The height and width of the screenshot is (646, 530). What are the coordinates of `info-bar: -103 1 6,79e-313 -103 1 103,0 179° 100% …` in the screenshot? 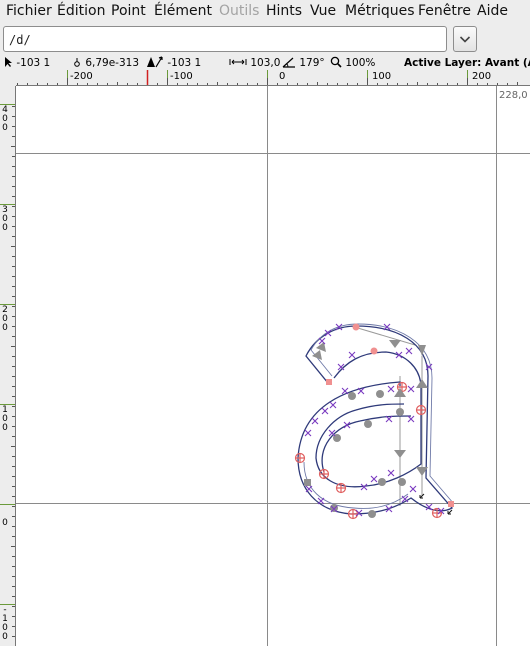 It's located at (265, 63).